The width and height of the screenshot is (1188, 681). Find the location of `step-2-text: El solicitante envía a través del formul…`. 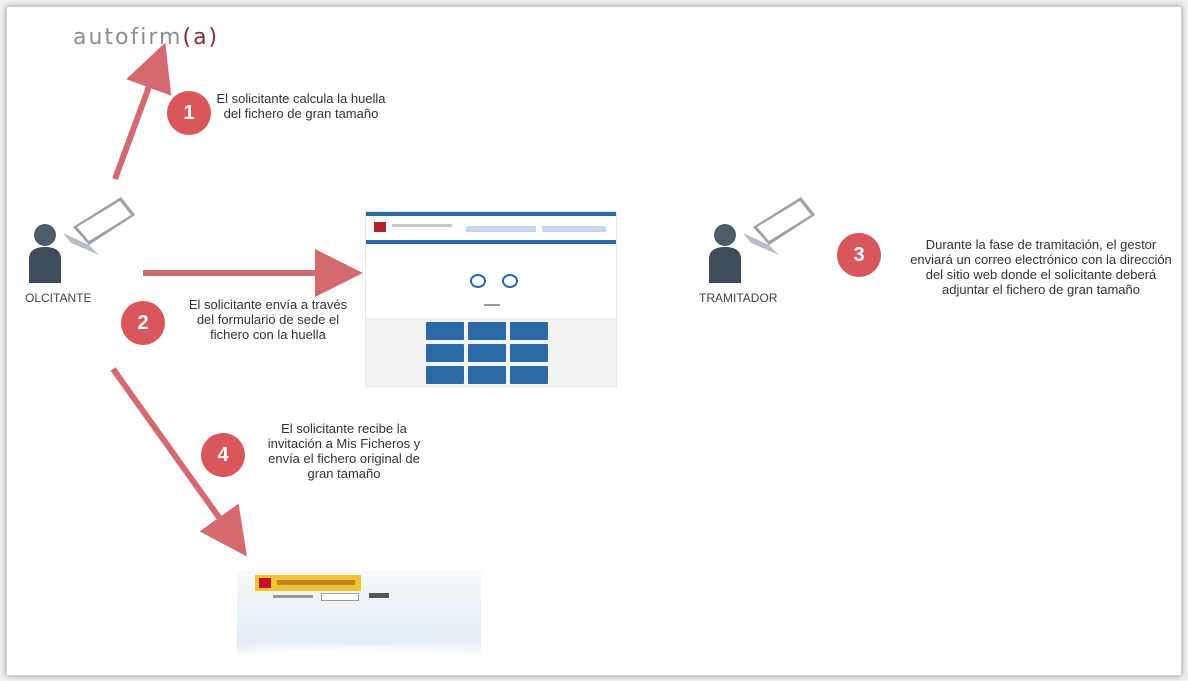

step-2-text: El solicitante envía a través del formul… is located at coordinates (268, 319).